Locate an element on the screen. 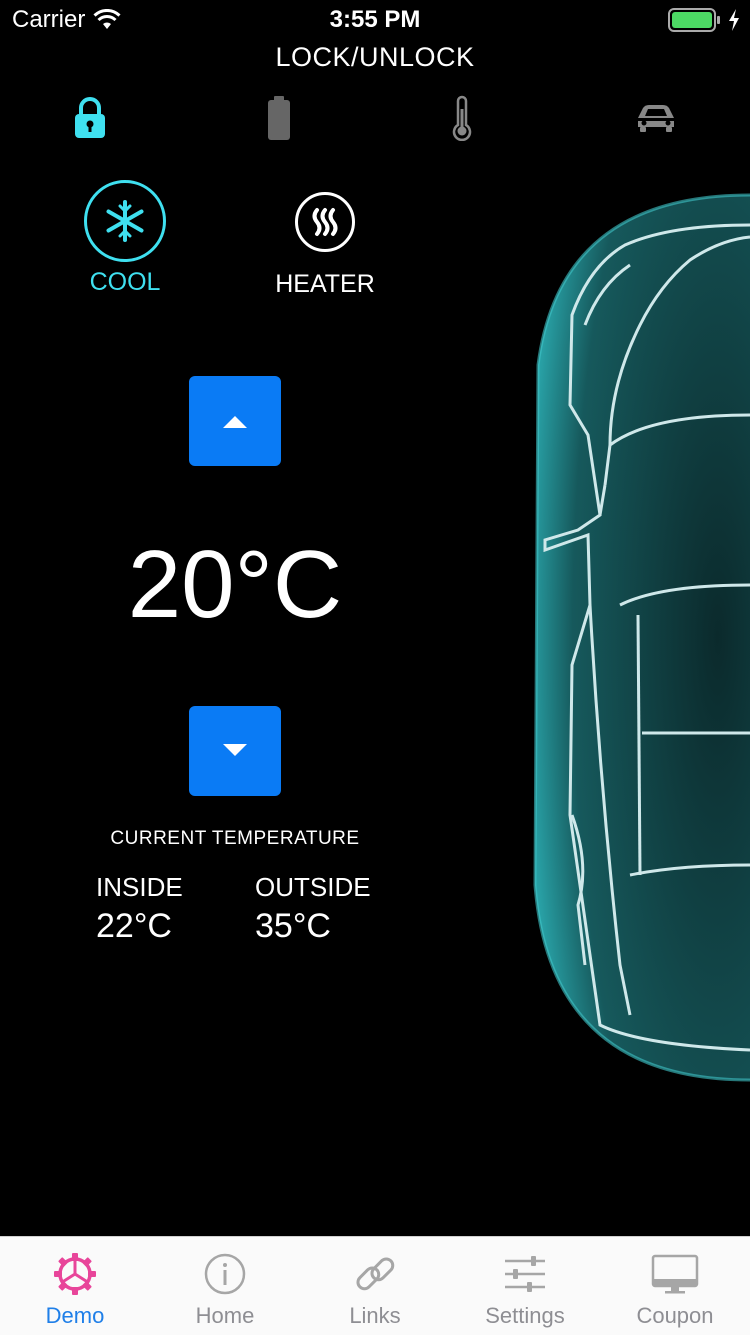 Image resolution: width=750 pixels, height=1335 pixels. tab-links: Links is located at coordinates (375, 1286).